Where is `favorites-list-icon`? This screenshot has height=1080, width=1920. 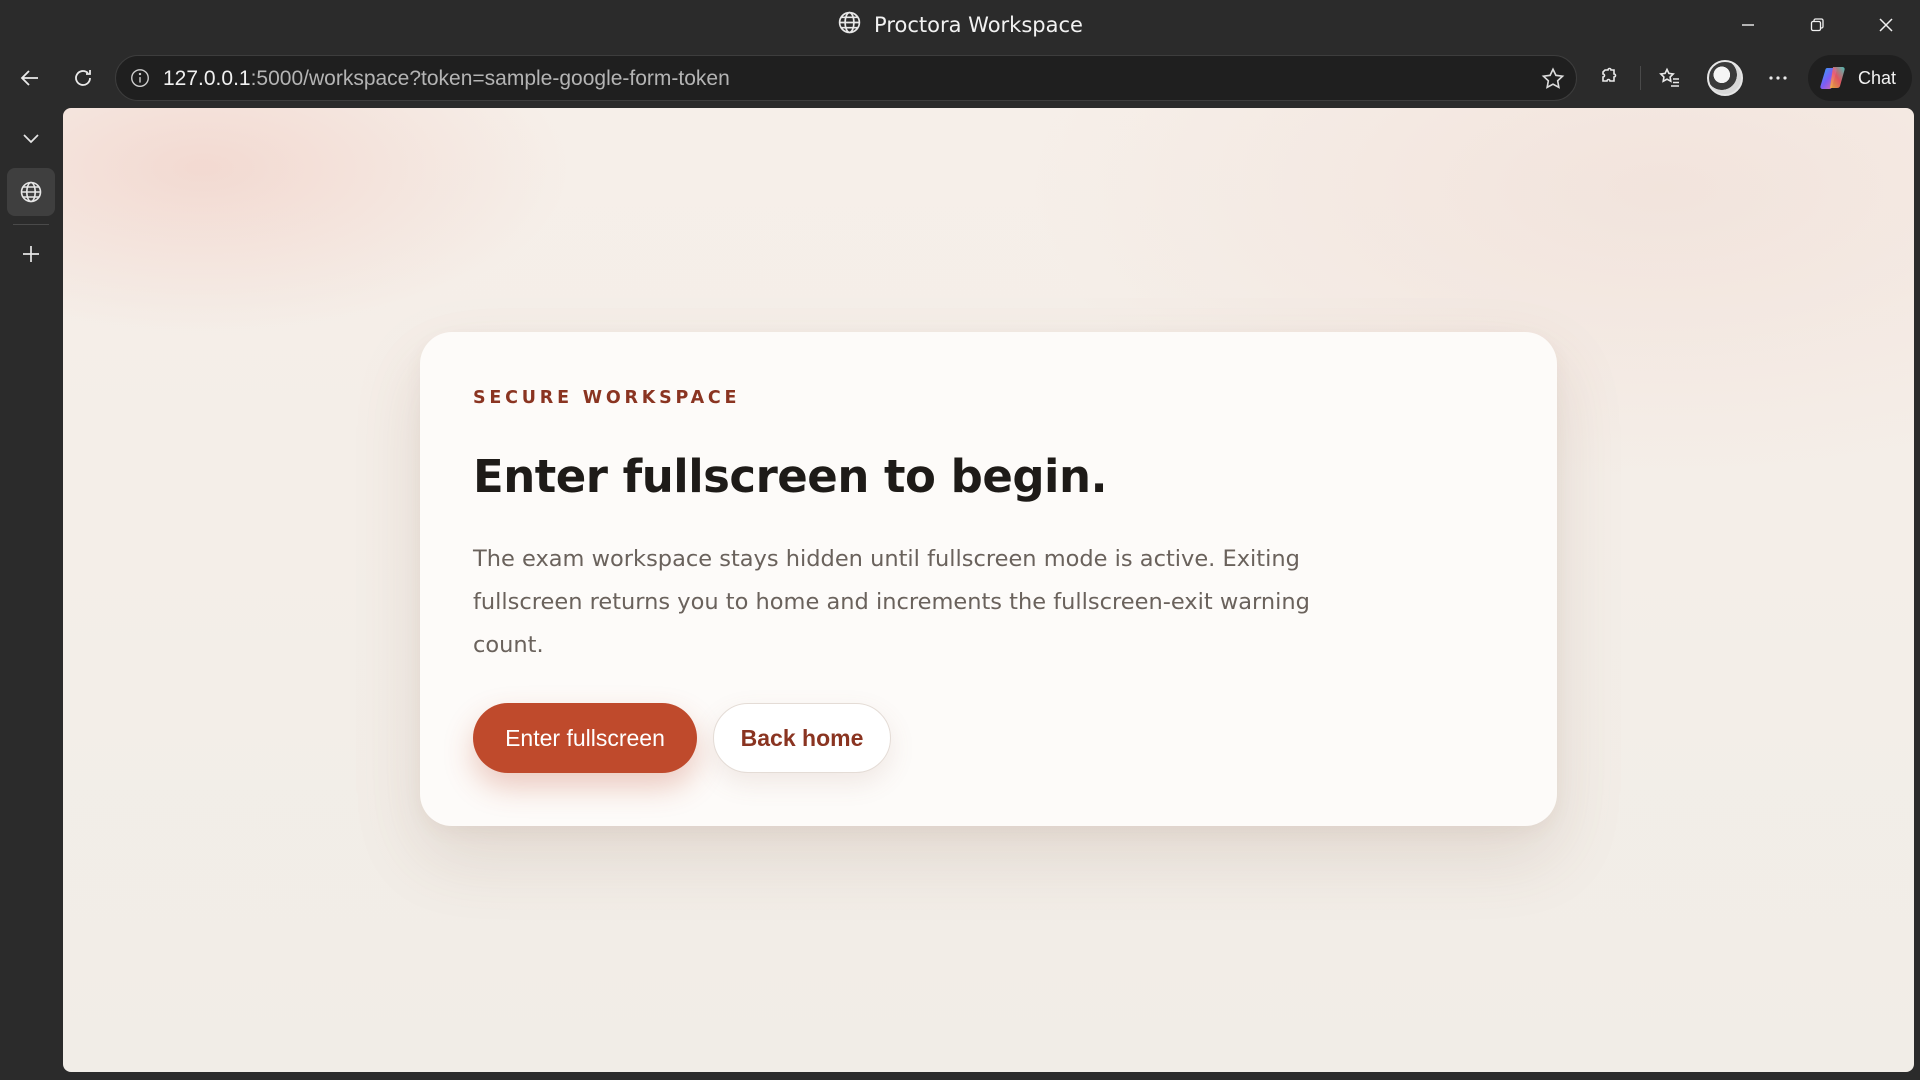 favorites-list-icon is located at coordinates (1669, 77).